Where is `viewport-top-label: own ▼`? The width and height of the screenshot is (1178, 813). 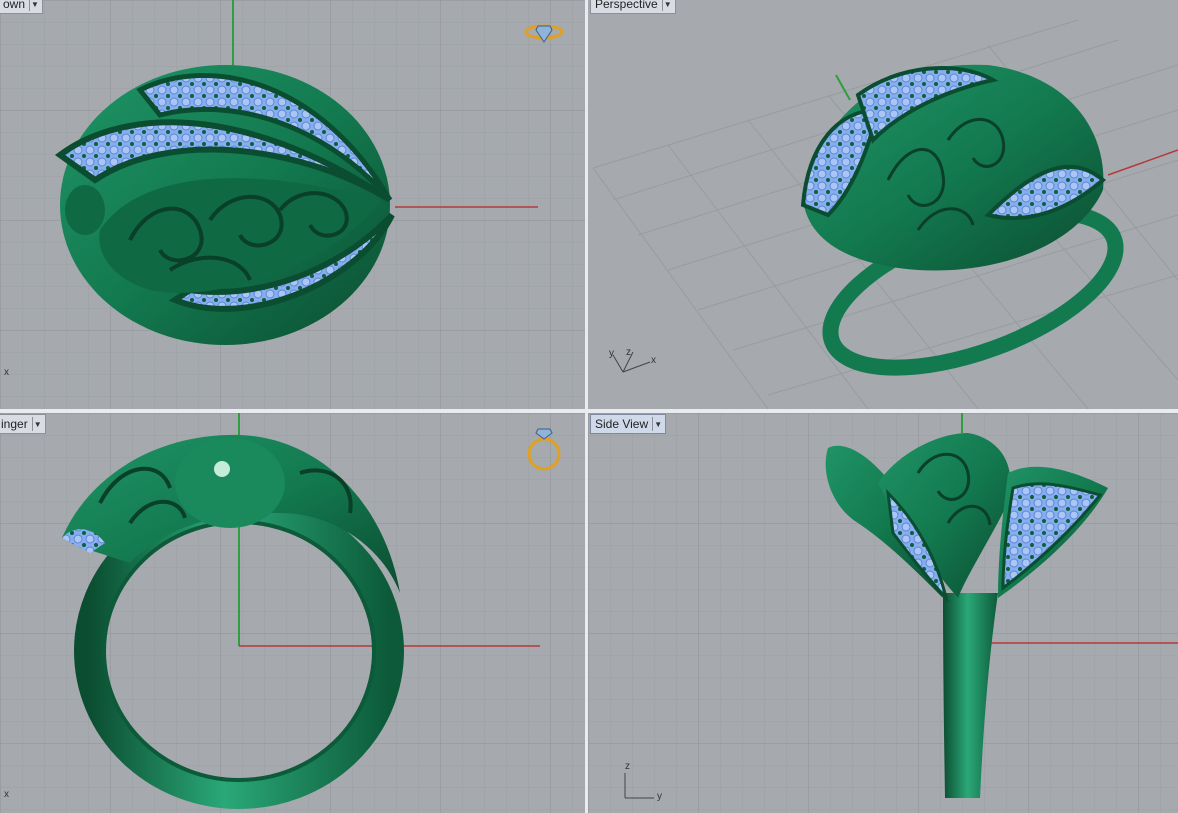
viewport-top-label: own ▼ is located at coordinates (22, 7).